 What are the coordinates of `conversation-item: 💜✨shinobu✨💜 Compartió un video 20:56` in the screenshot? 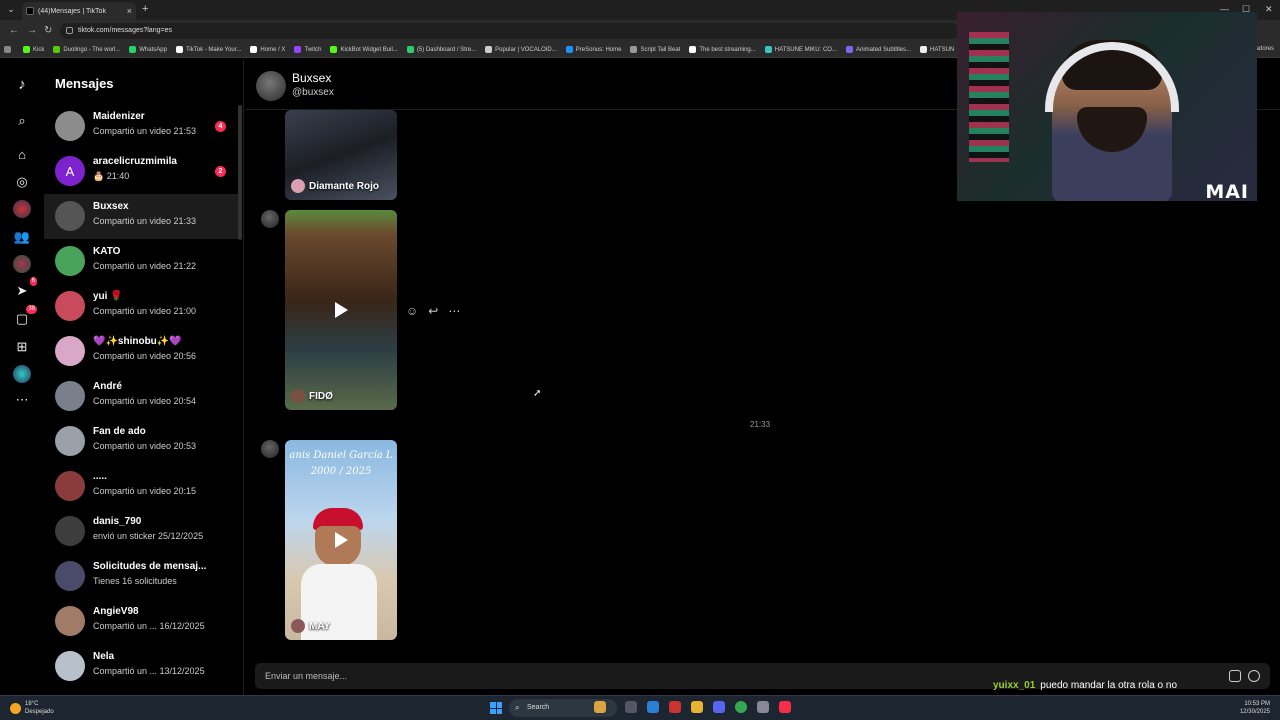 It's located at (142, 351).